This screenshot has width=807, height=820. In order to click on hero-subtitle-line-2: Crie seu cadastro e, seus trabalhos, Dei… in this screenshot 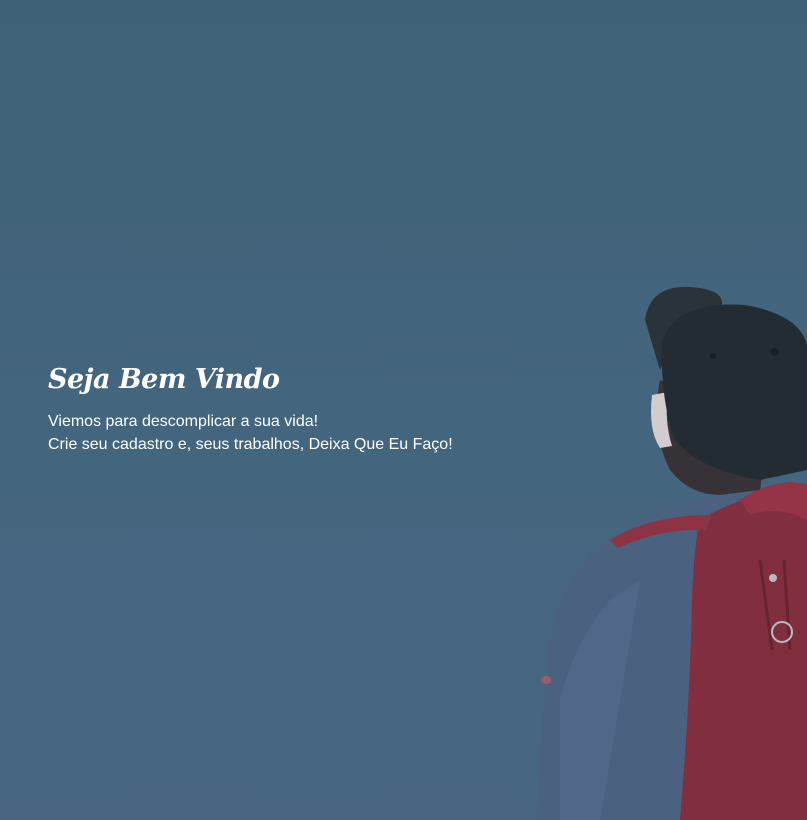, I will do `click(250, 444)`.